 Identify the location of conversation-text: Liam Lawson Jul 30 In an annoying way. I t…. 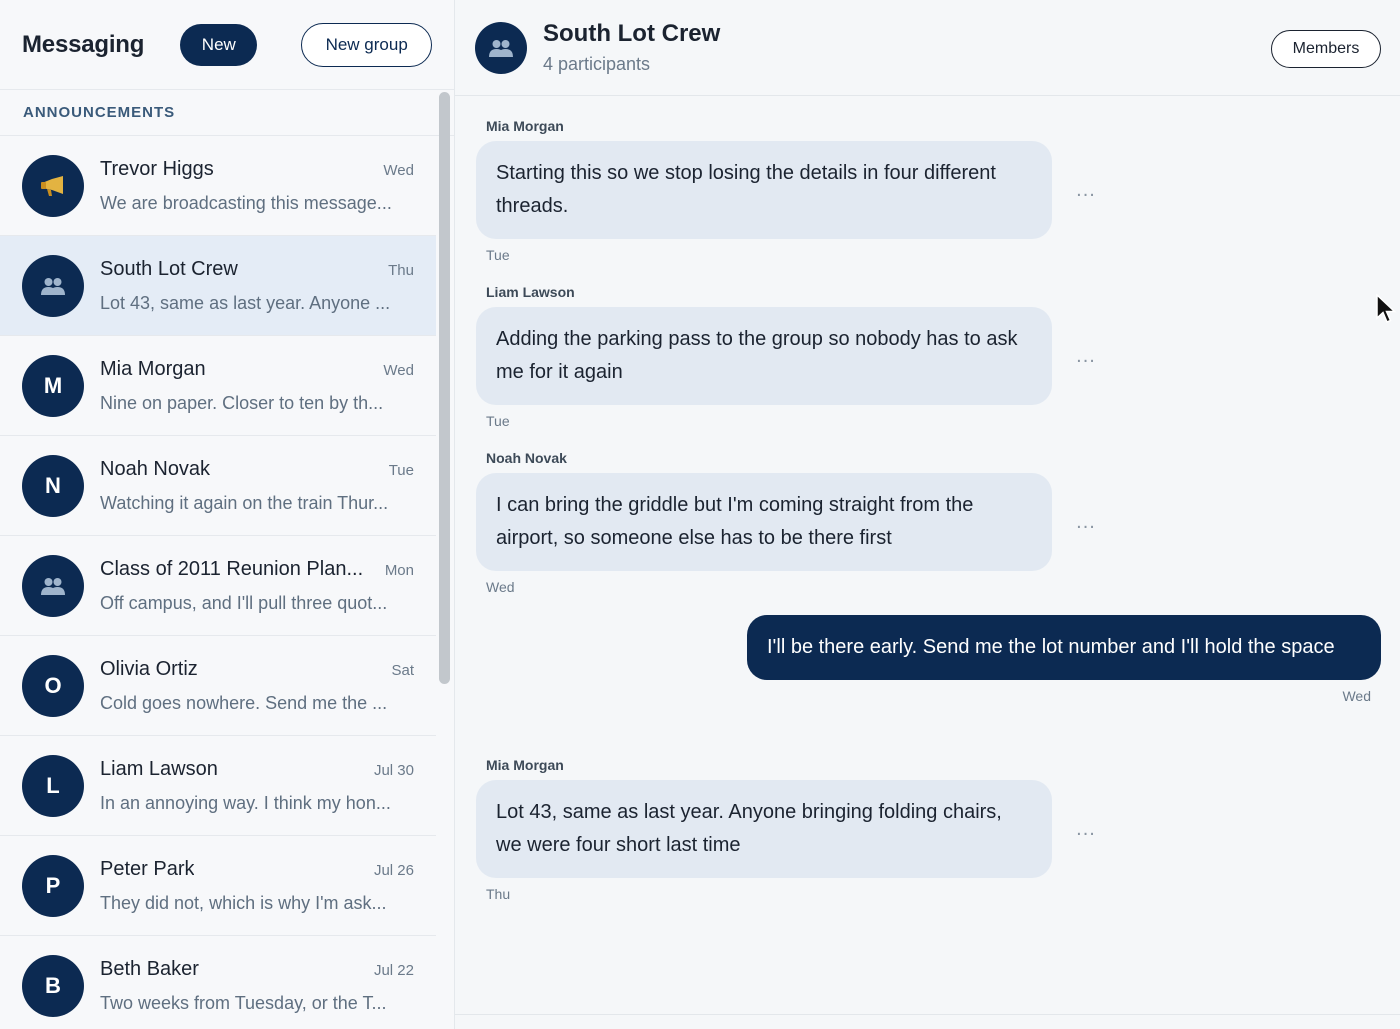
(257, 786).